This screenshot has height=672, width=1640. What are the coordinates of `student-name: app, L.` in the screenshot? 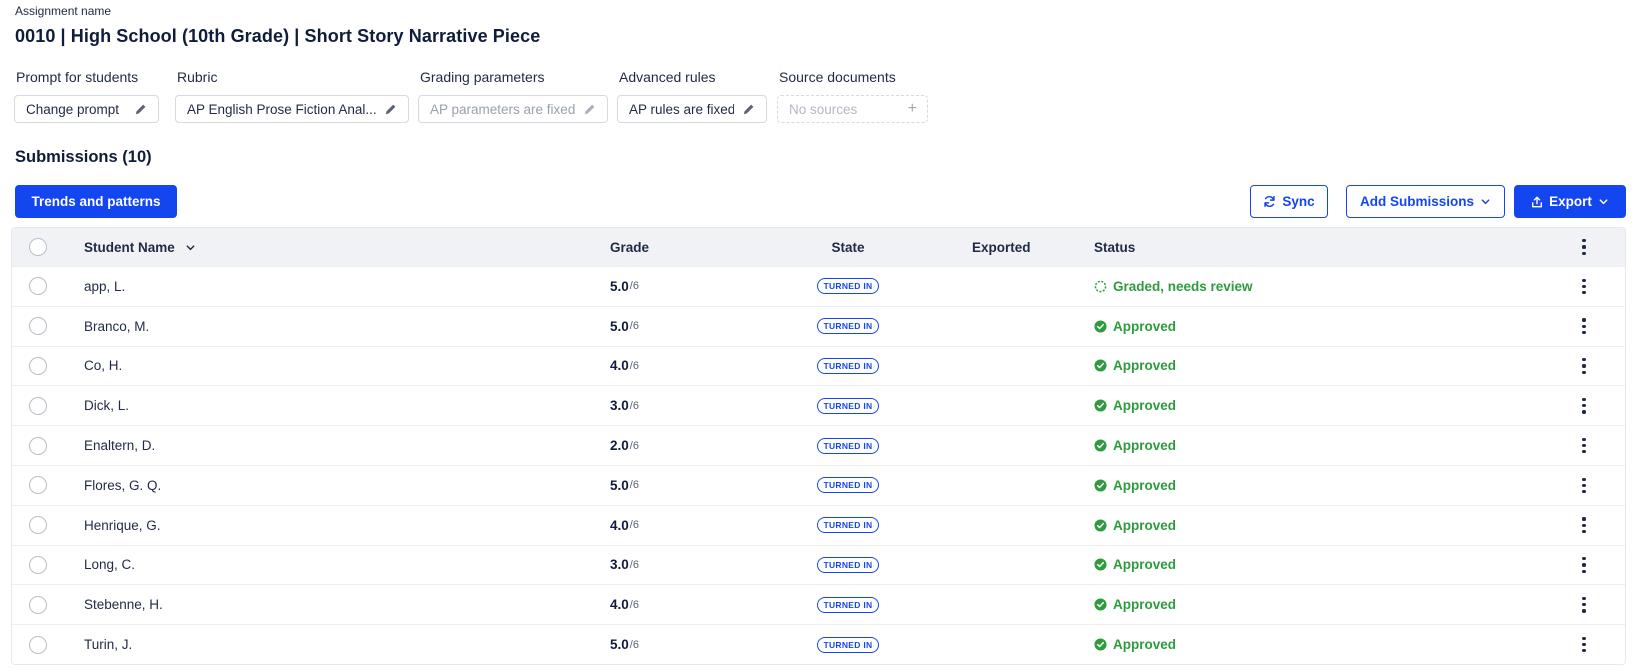 It's located at (104, 286).